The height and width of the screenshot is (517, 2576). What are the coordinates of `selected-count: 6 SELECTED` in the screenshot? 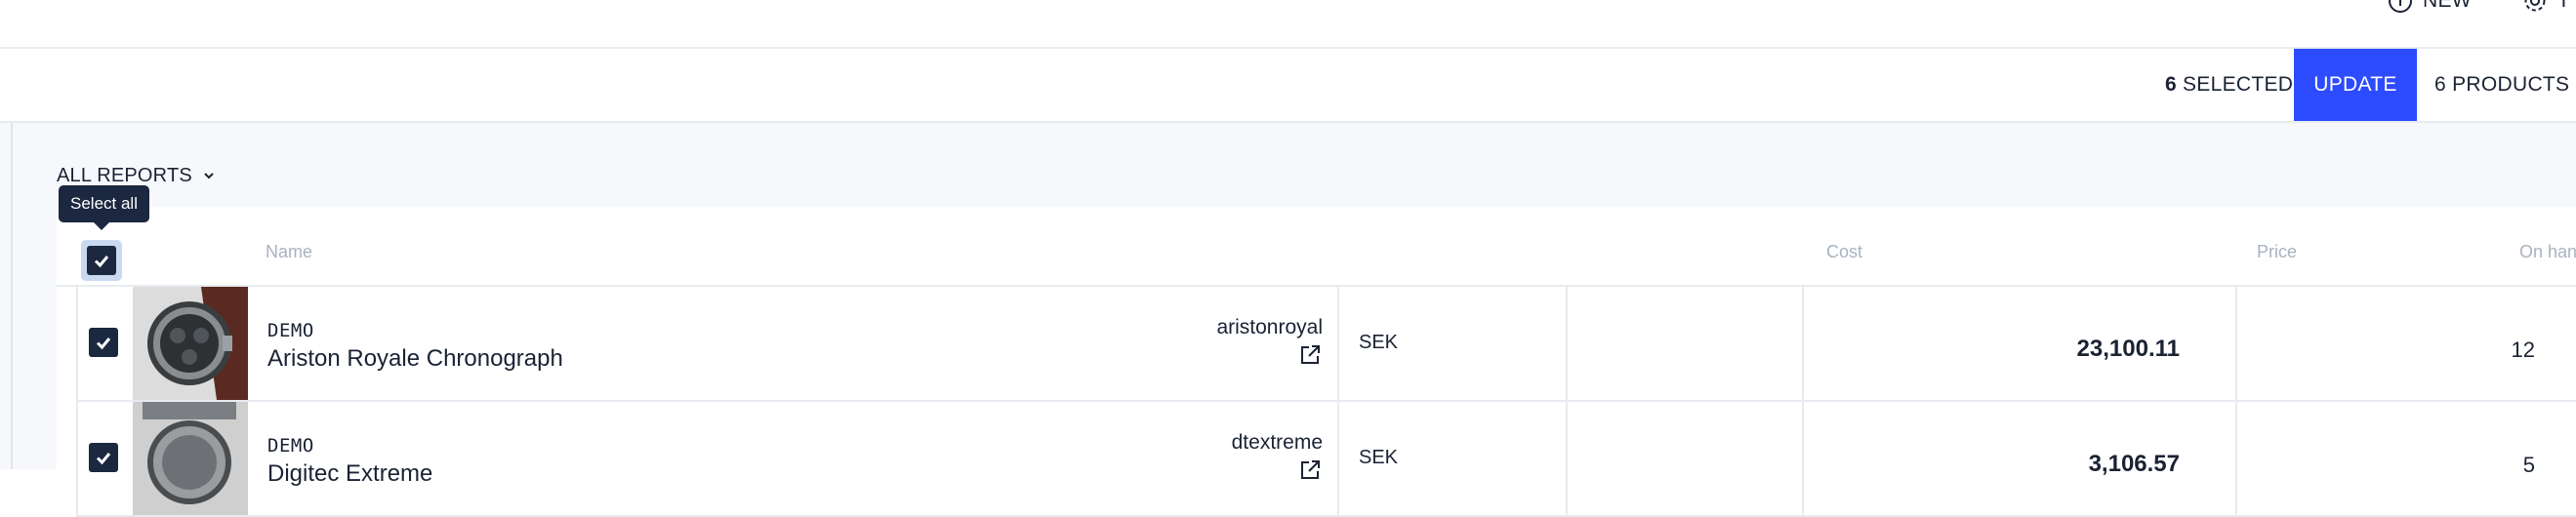 It's located at (2229, 85).